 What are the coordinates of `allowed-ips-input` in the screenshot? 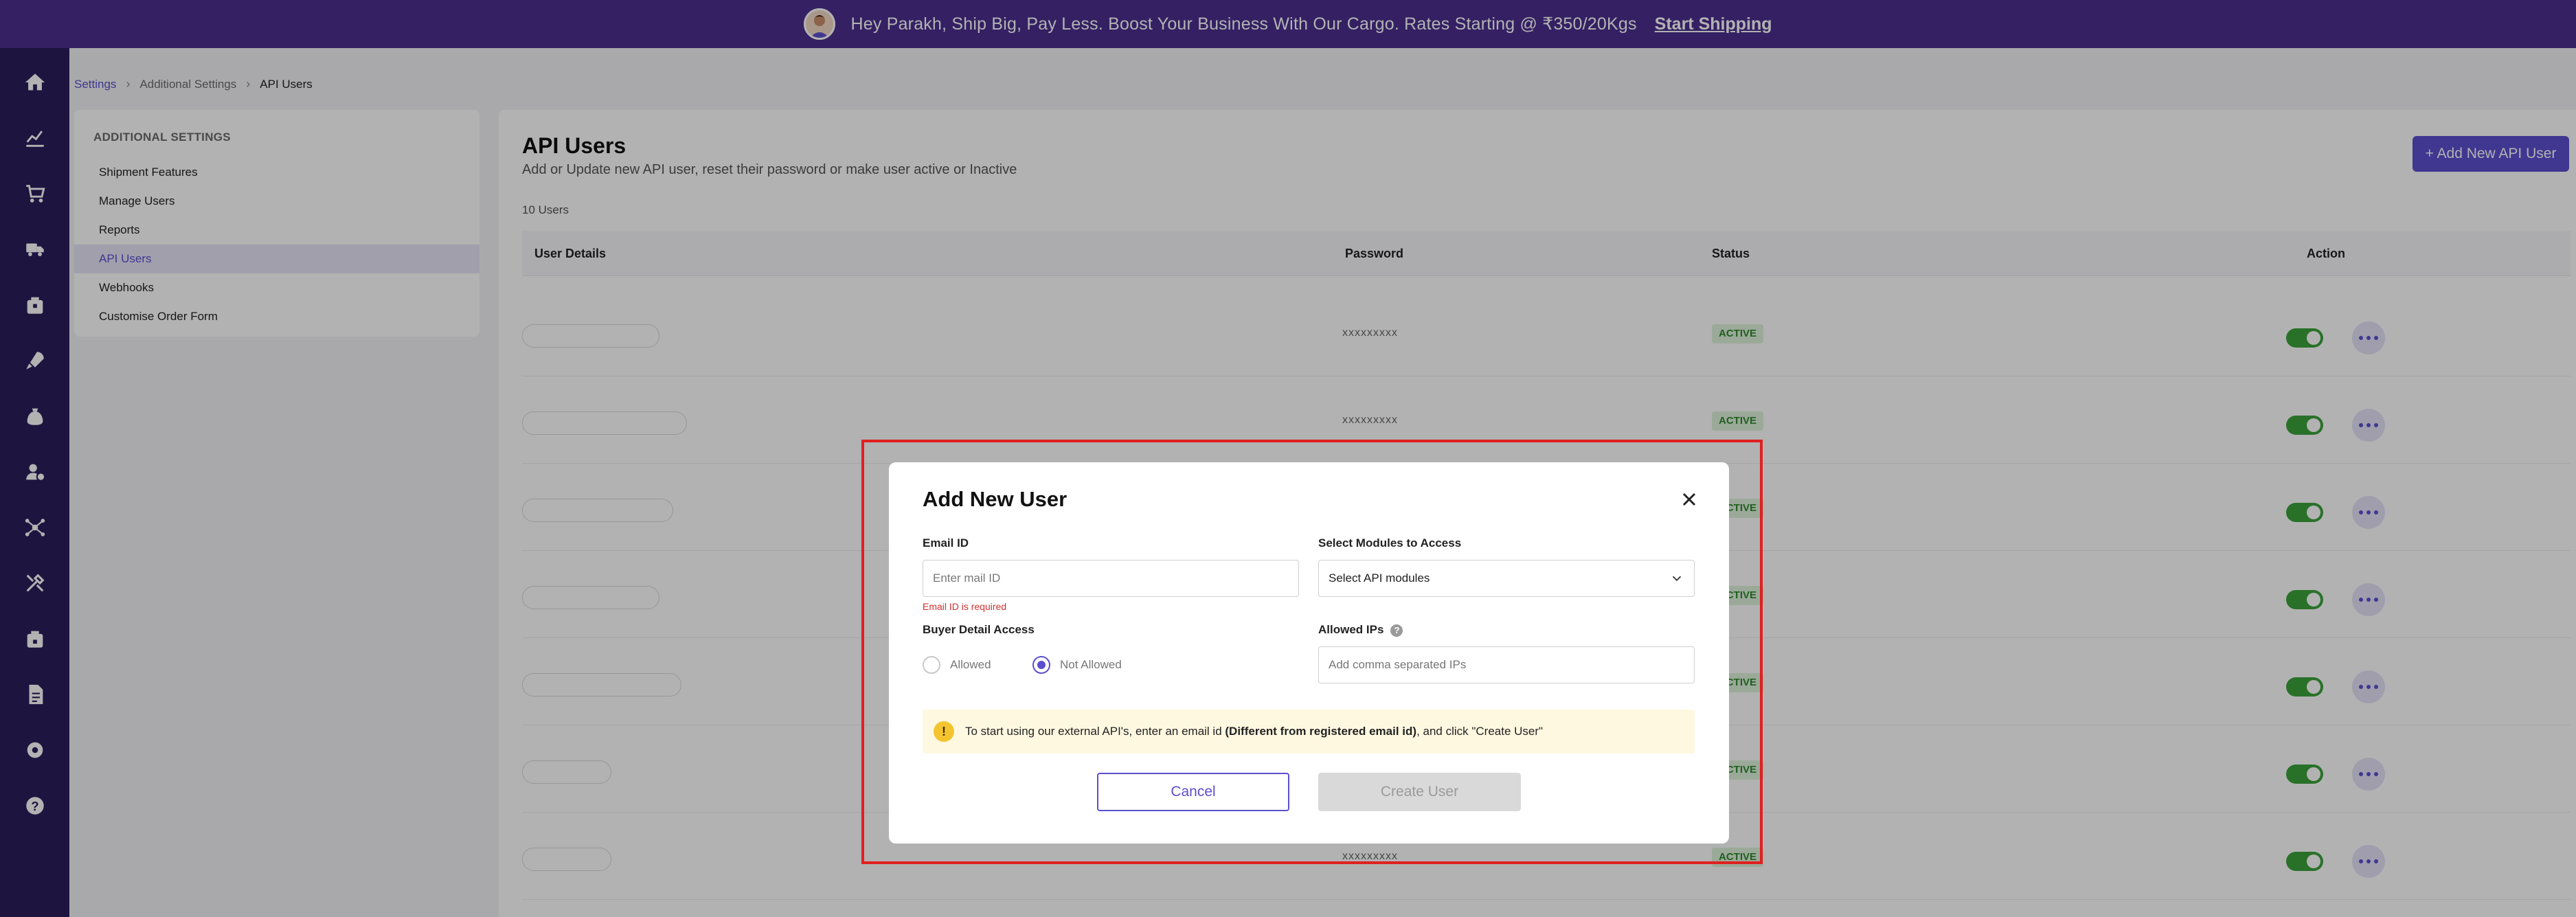 It's located at (1506, 664).